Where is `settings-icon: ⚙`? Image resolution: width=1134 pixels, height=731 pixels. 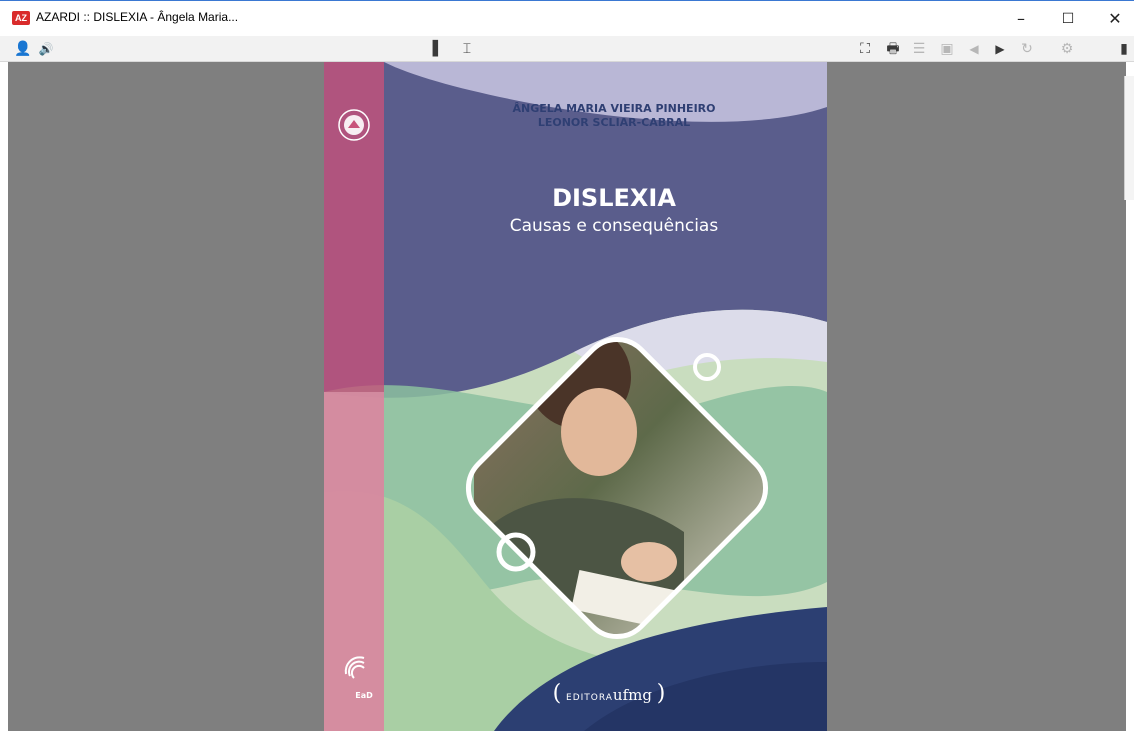 settings-icon: ⚙ is located at coordinates (1067, 49).